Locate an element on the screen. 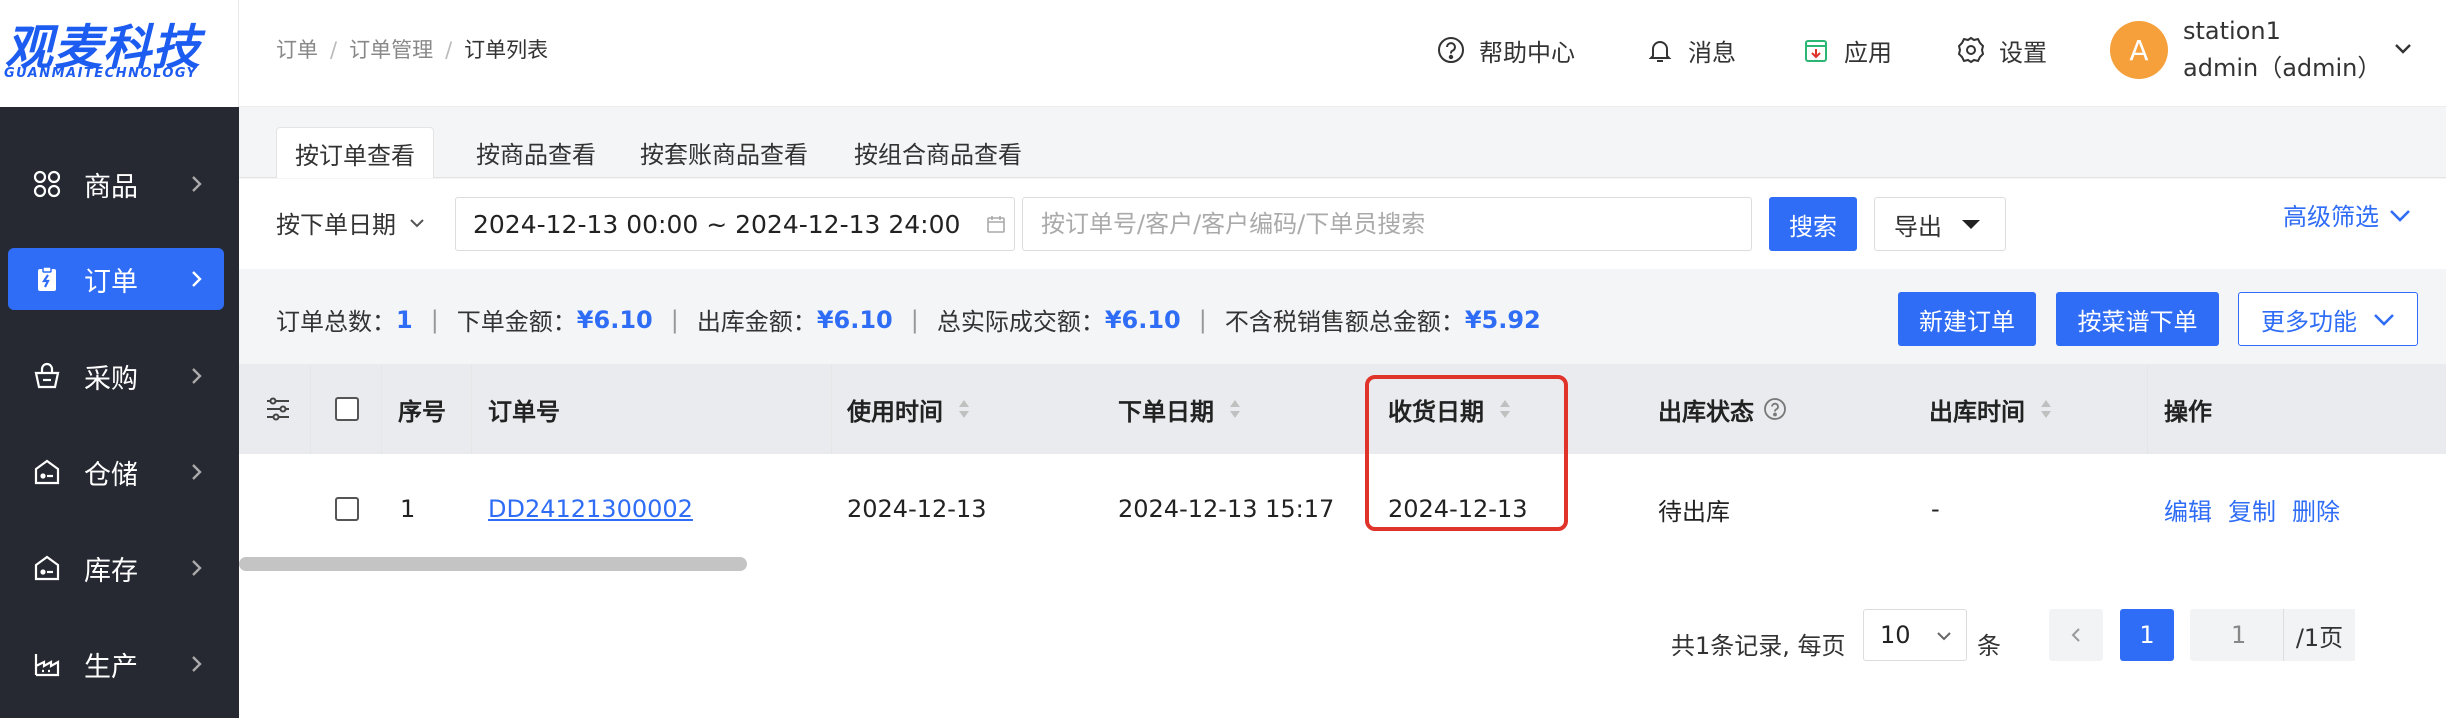 The image size is (2446, 718). tab-by-order: 按订单查看 is located at coordinates (355, 152).